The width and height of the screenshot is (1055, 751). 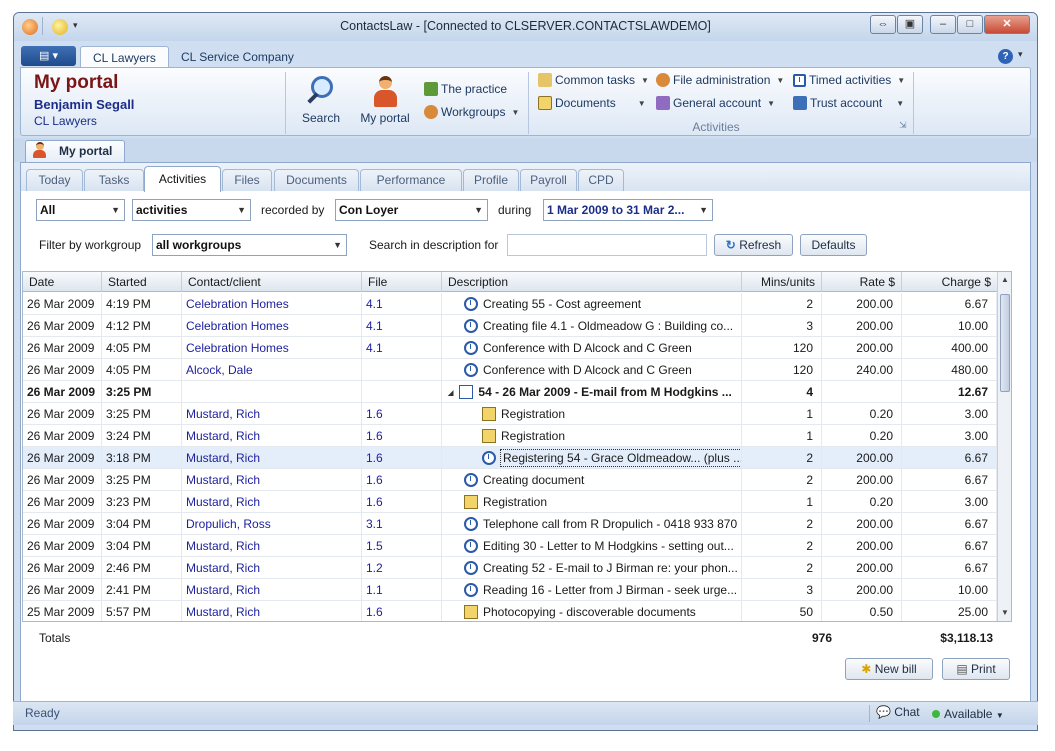 What do you see at coordinates (1004, 446) in the screenshot?
I see `vertical-scrollbar: ▲ ▼` at bounding box center [1004, 446].